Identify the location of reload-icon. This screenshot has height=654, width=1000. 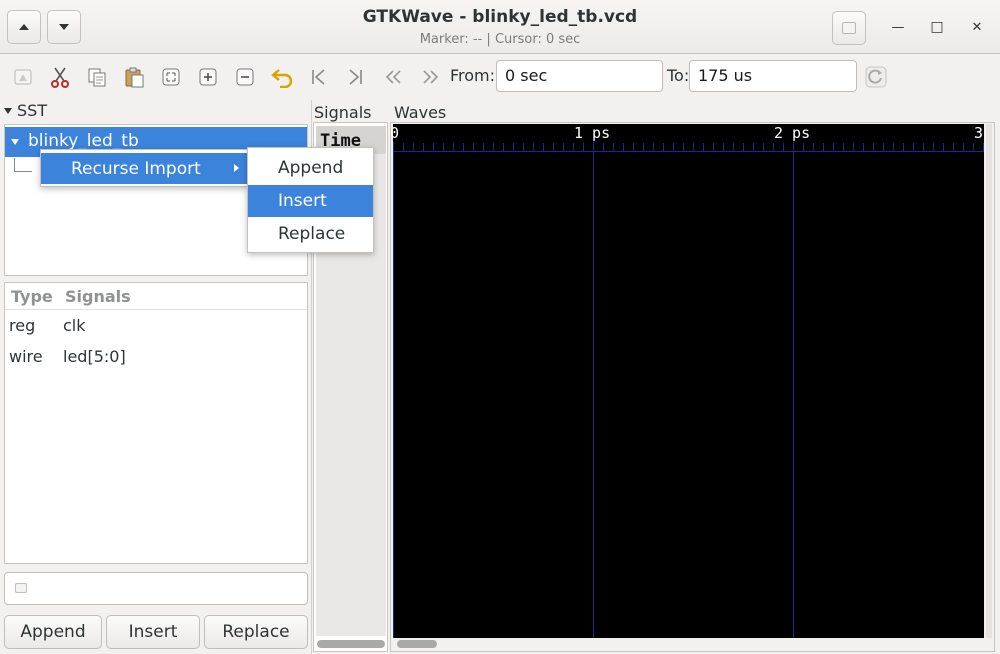
(876, 77).